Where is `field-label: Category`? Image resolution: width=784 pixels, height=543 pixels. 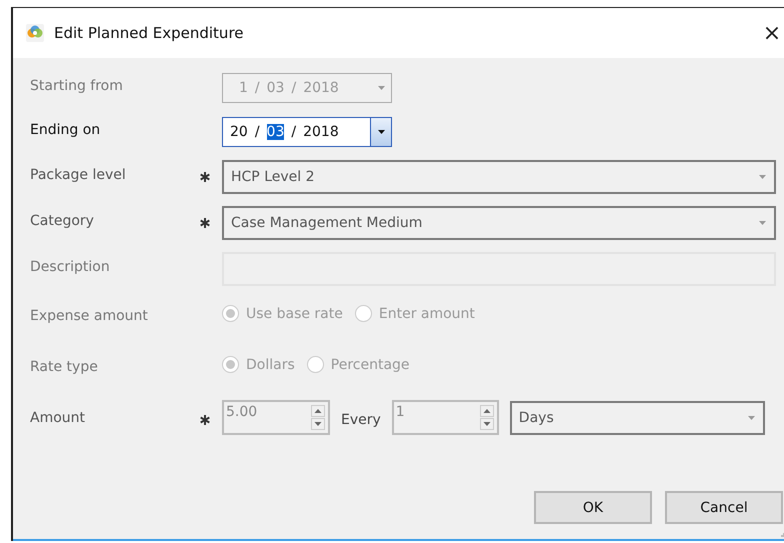 field-label: Category is located at coordinates (62, 221).